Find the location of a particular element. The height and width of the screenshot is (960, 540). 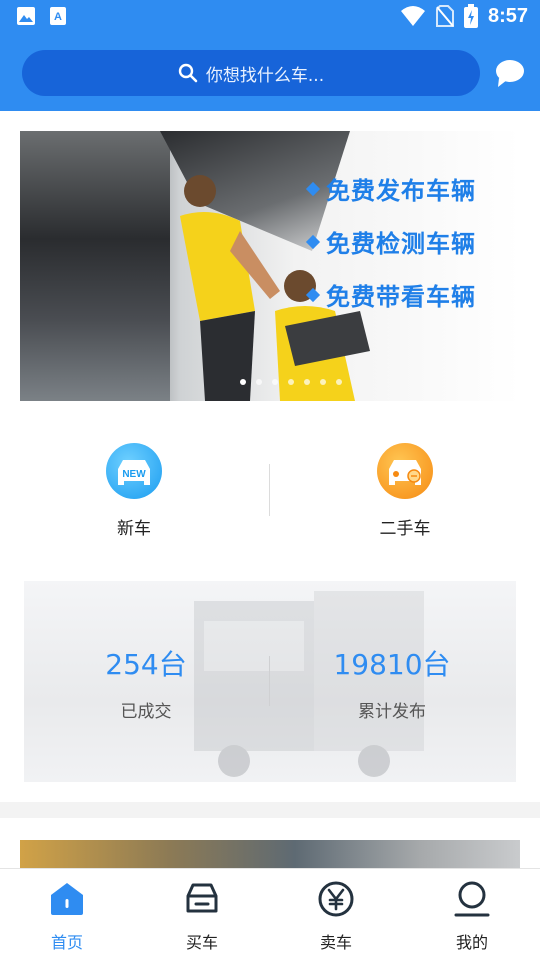

bottom-navigation: 首页 买车 卖车 我的 is located at coordinates (270, 914).